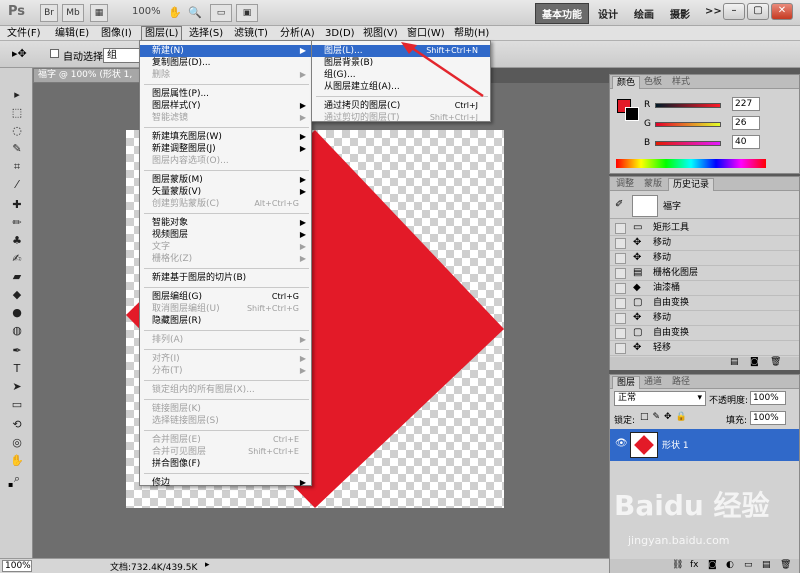 Image resolution: width=800 pixels, height=573 pixels. What do you see at coordinates (688, 124) in the screenshot?
I see `green-slider` at bounding box center [688, 124].